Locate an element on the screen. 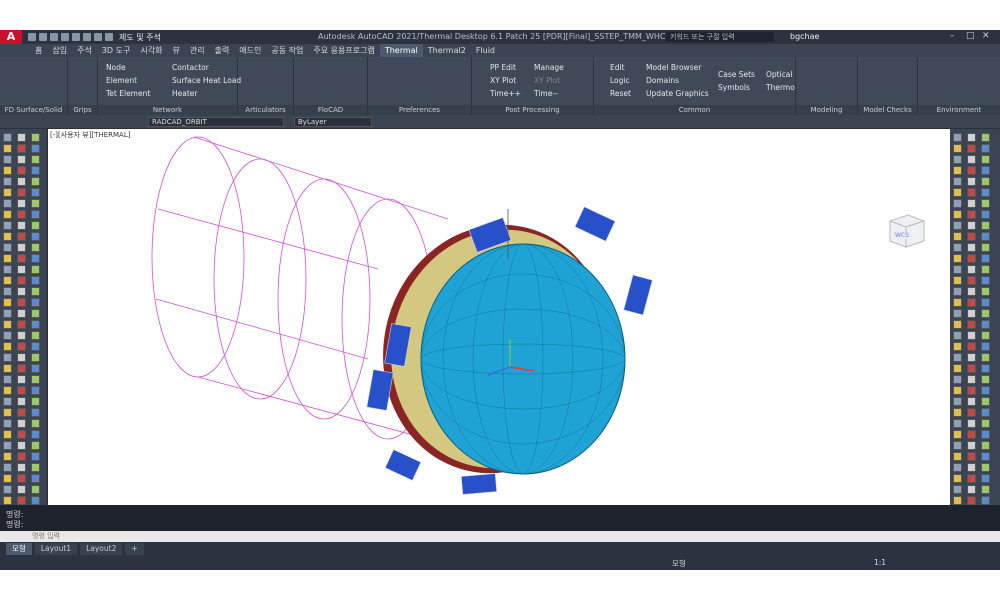 This screenshot has height=600, width=1000. case-sets-button: Case Sets is located at coordinates (736, 74).